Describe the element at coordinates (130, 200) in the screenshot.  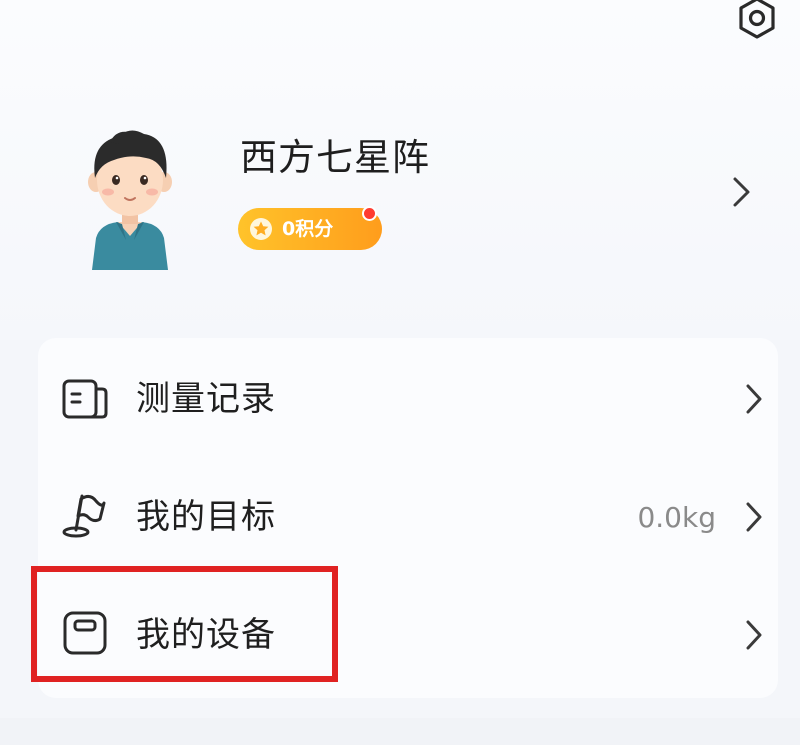
I see `avatar` at that location.